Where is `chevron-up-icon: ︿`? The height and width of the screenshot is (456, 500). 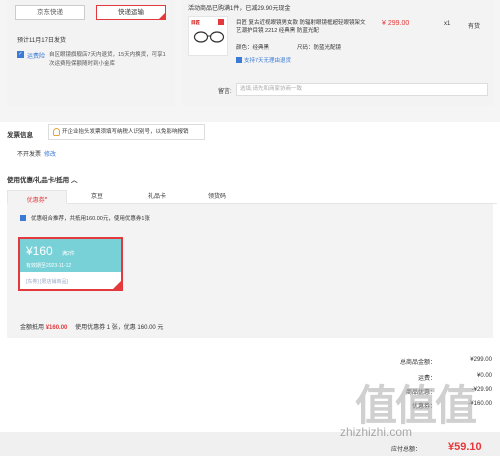
chevron-up-icon: ︿ is located at coordinates (74, 180).